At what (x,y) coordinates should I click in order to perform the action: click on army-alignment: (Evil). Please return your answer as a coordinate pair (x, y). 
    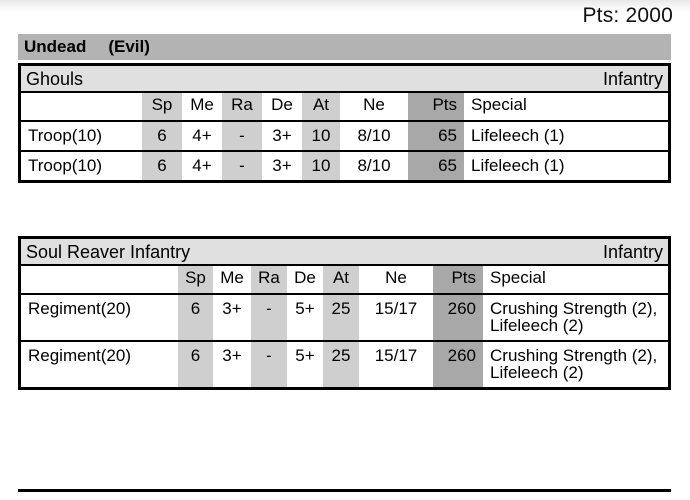
    Looking at the image, I should click on (129, 46).